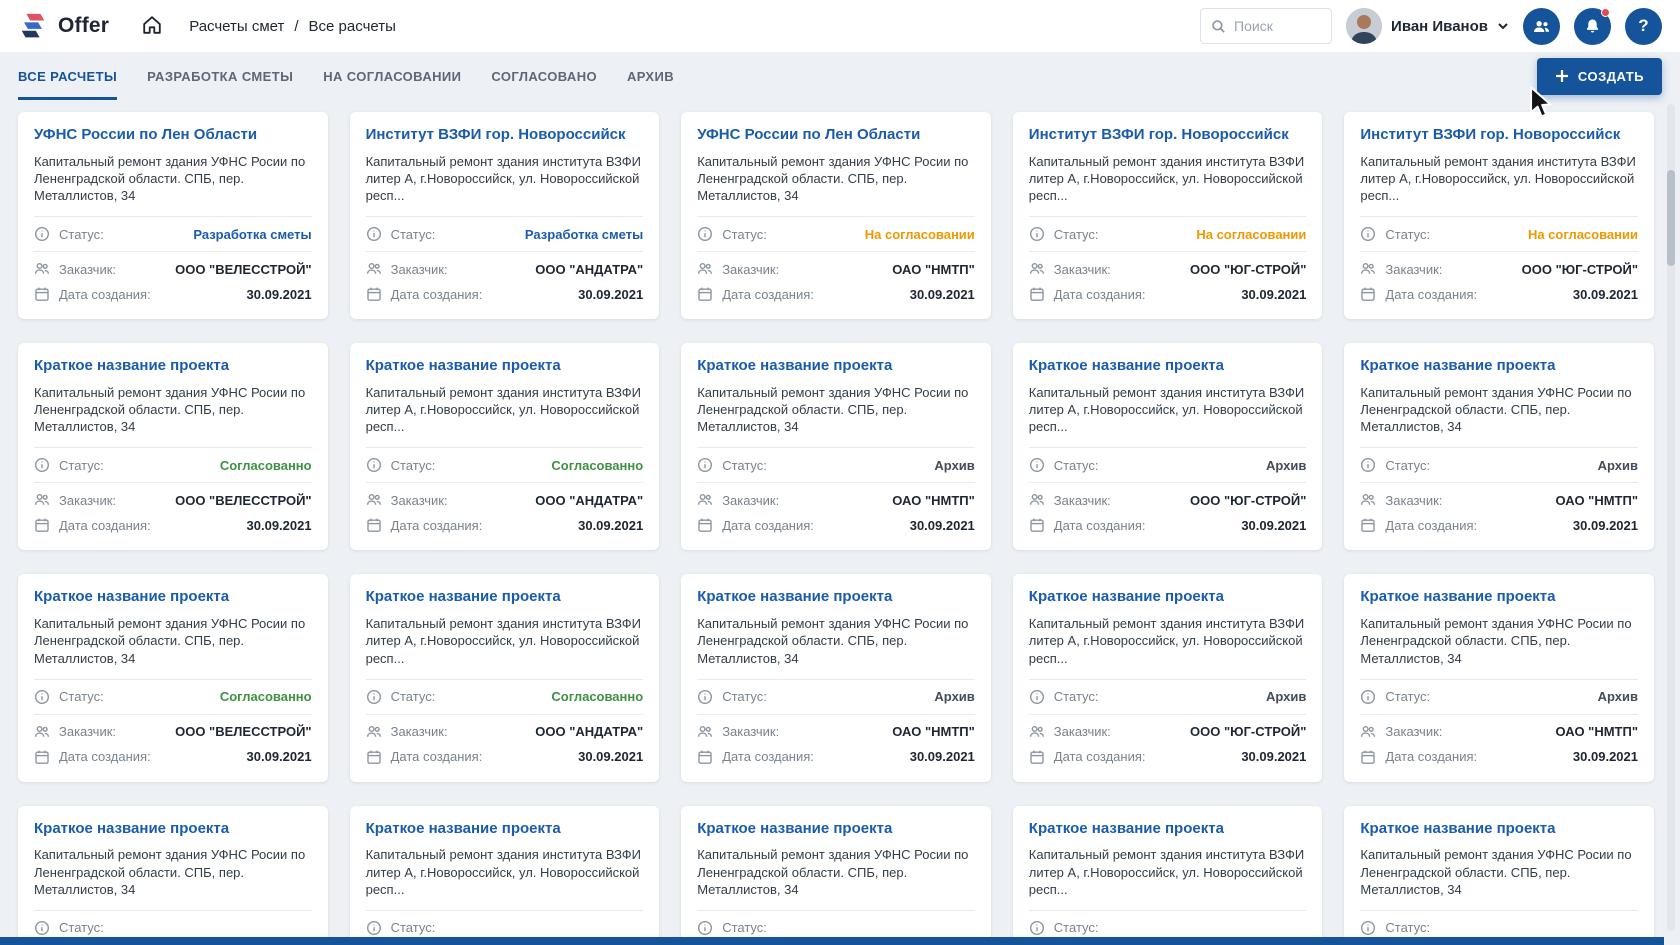 Image resolution: width=1680 pixels, height=945 pixels. What do you see at coordinates (1503, 26) in the screenshot?
I see `chevron-down-icon` at bounding box center [1503, 26].